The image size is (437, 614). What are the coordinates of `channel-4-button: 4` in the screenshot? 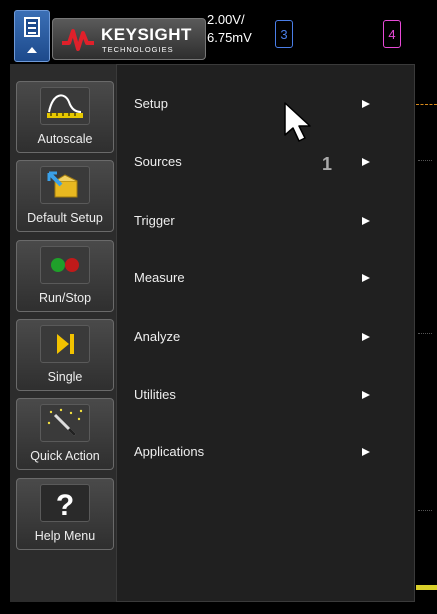 It's located at (392, 34).